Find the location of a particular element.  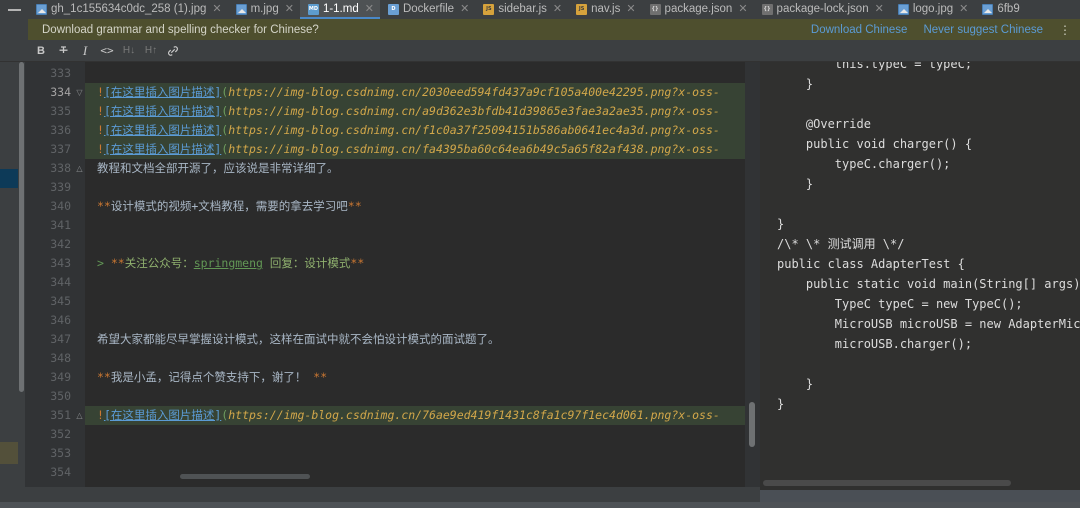

editor-tab: {} package.json ✕ is located at coordinates (697, 9).